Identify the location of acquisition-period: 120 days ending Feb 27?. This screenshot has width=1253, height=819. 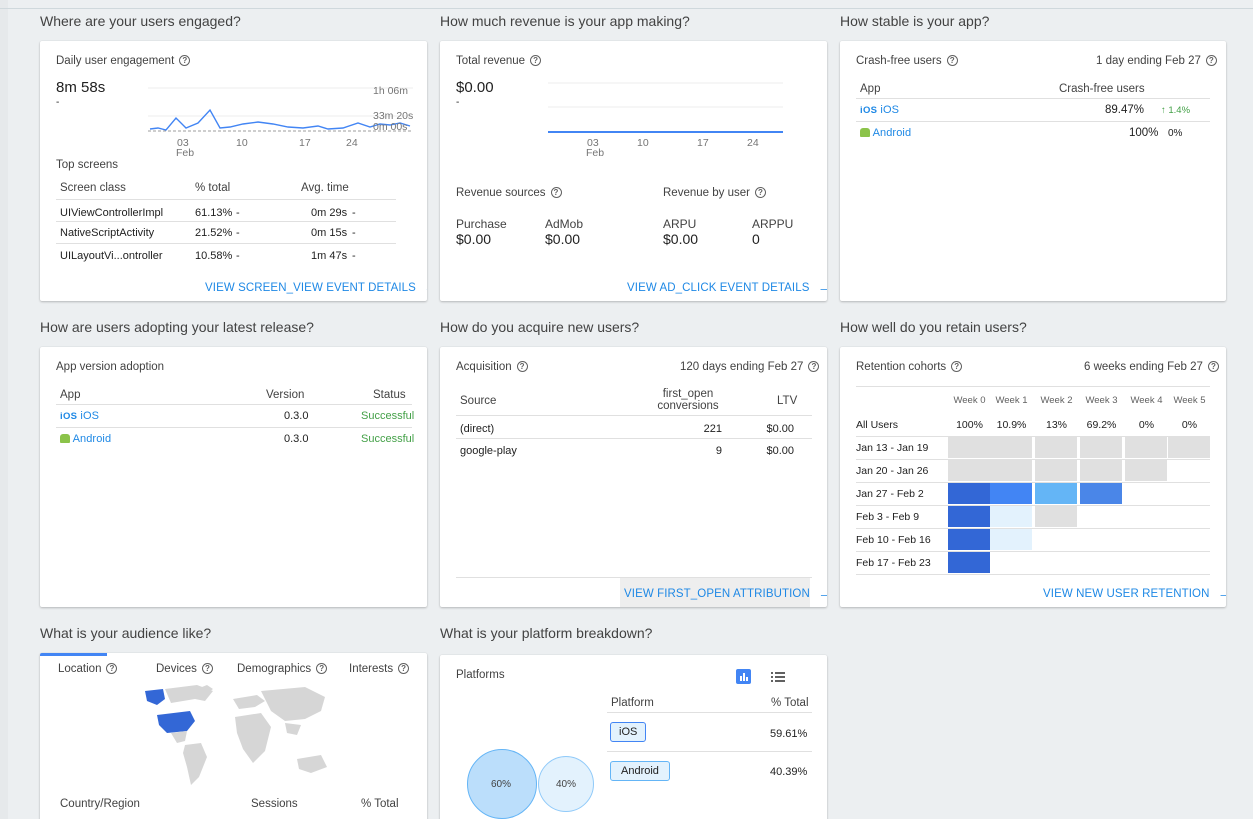
(750, 367).